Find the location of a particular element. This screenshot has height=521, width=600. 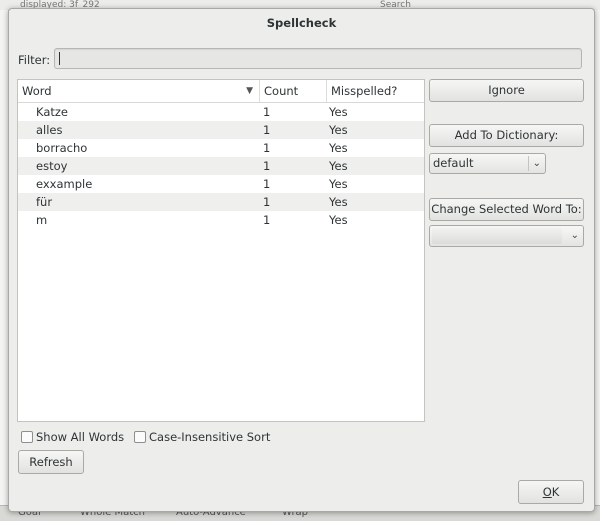

column-header-misspelled: Misspelled? is located at coordinates (375, 91).